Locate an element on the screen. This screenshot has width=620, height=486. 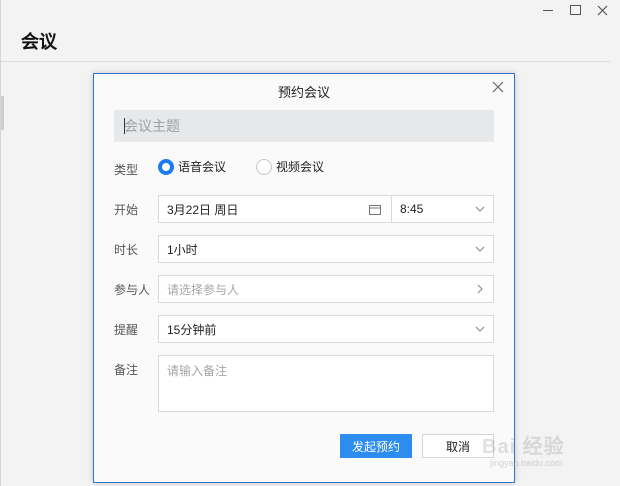
window-close-button is located at coordinates (602, 10).